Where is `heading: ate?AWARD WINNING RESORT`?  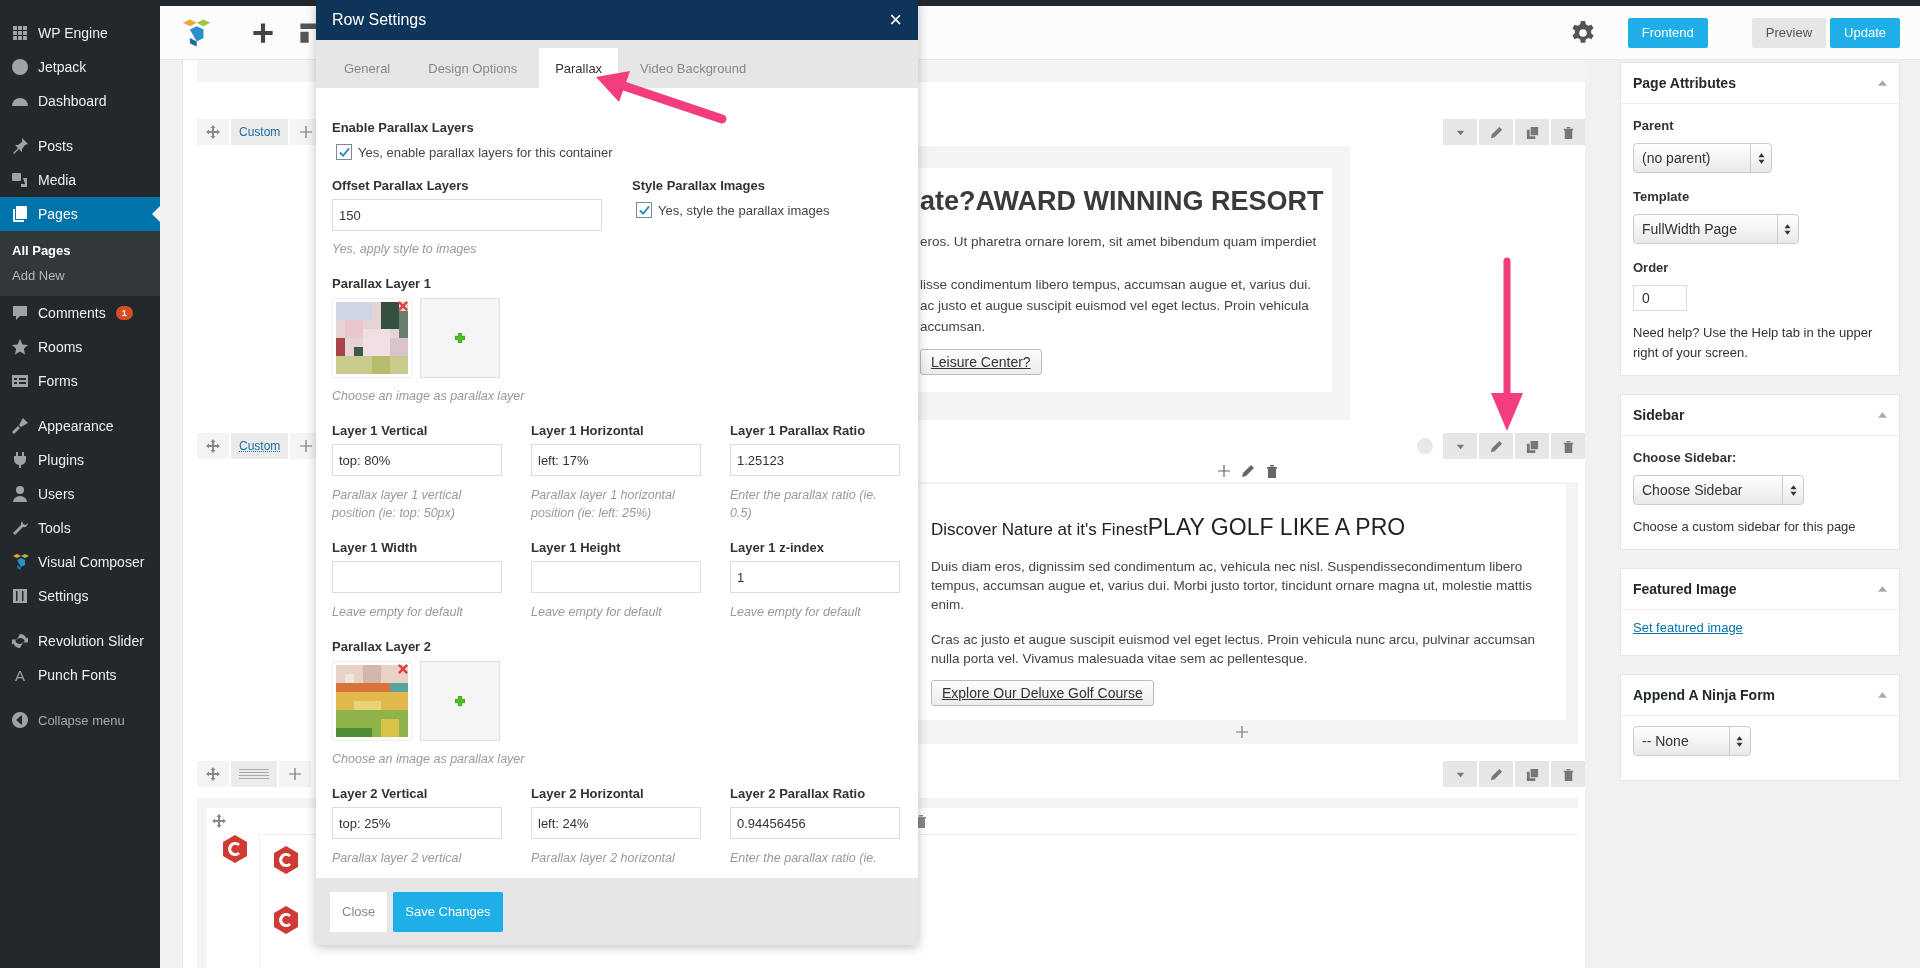 heading: ate?AWARD WINNING RESORT is located at coordinates (1122, 201).